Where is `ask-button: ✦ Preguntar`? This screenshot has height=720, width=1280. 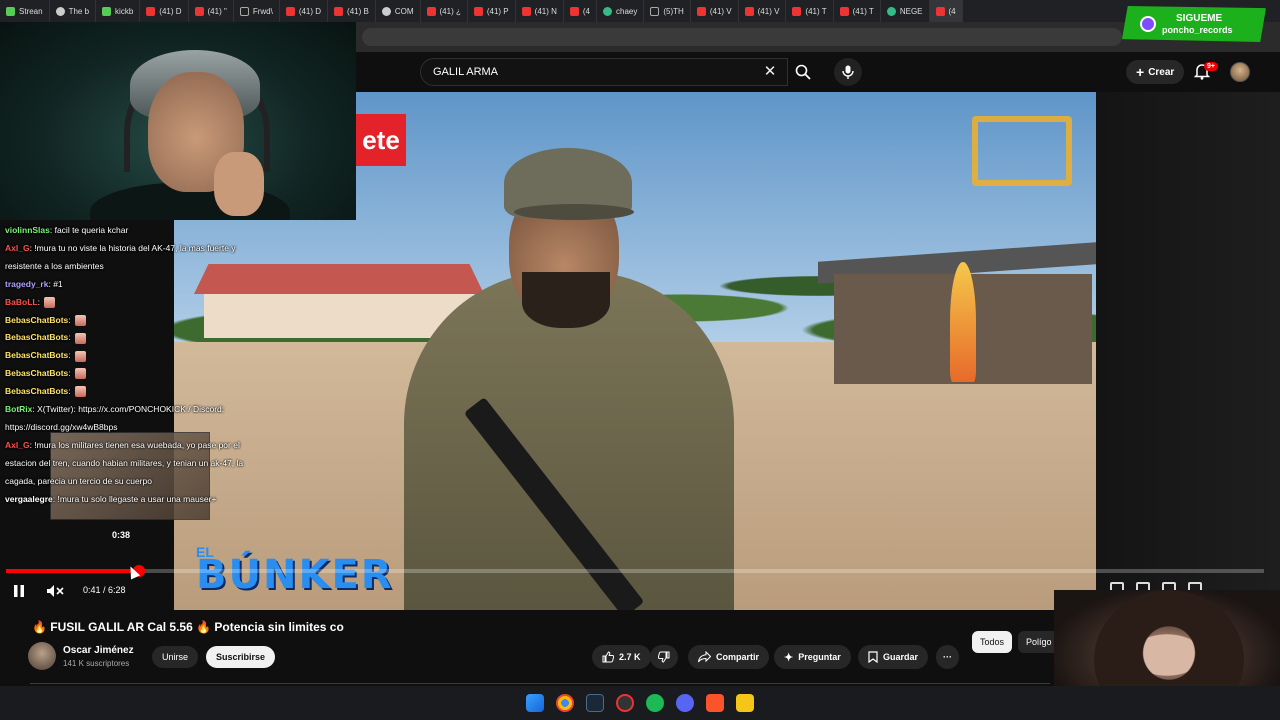
ask-button: ✦ Preguntar is located at coordinates (812, 657).